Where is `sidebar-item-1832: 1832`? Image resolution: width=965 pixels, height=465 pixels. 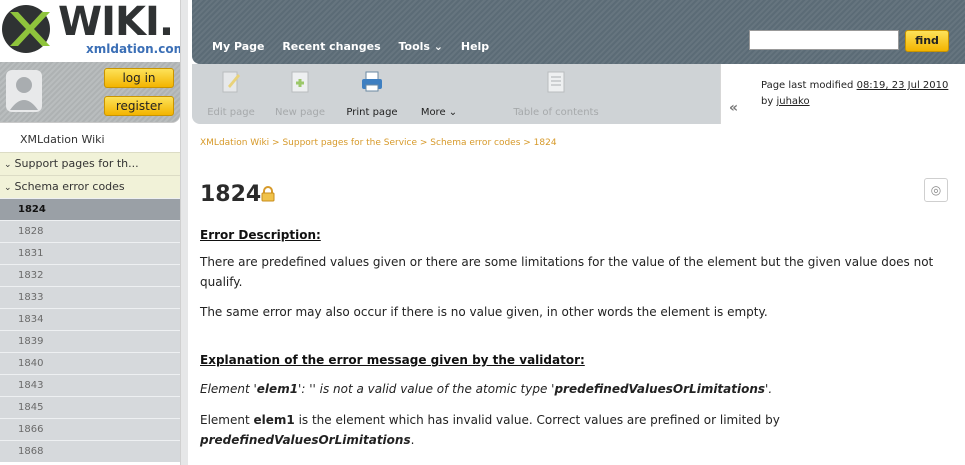 sidebar-item-1832: 1832 is located at coordinates (90, 275).